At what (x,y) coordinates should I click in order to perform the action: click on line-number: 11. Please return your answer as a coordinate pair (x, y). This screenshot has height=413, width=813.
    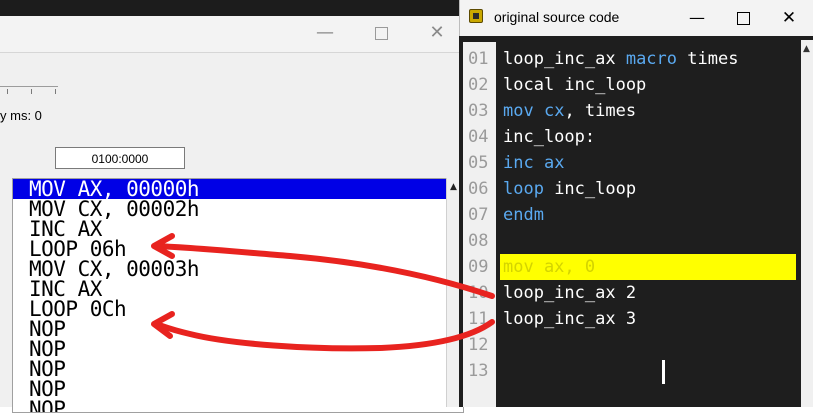
    Looking at the image, I should click on (478, 319).